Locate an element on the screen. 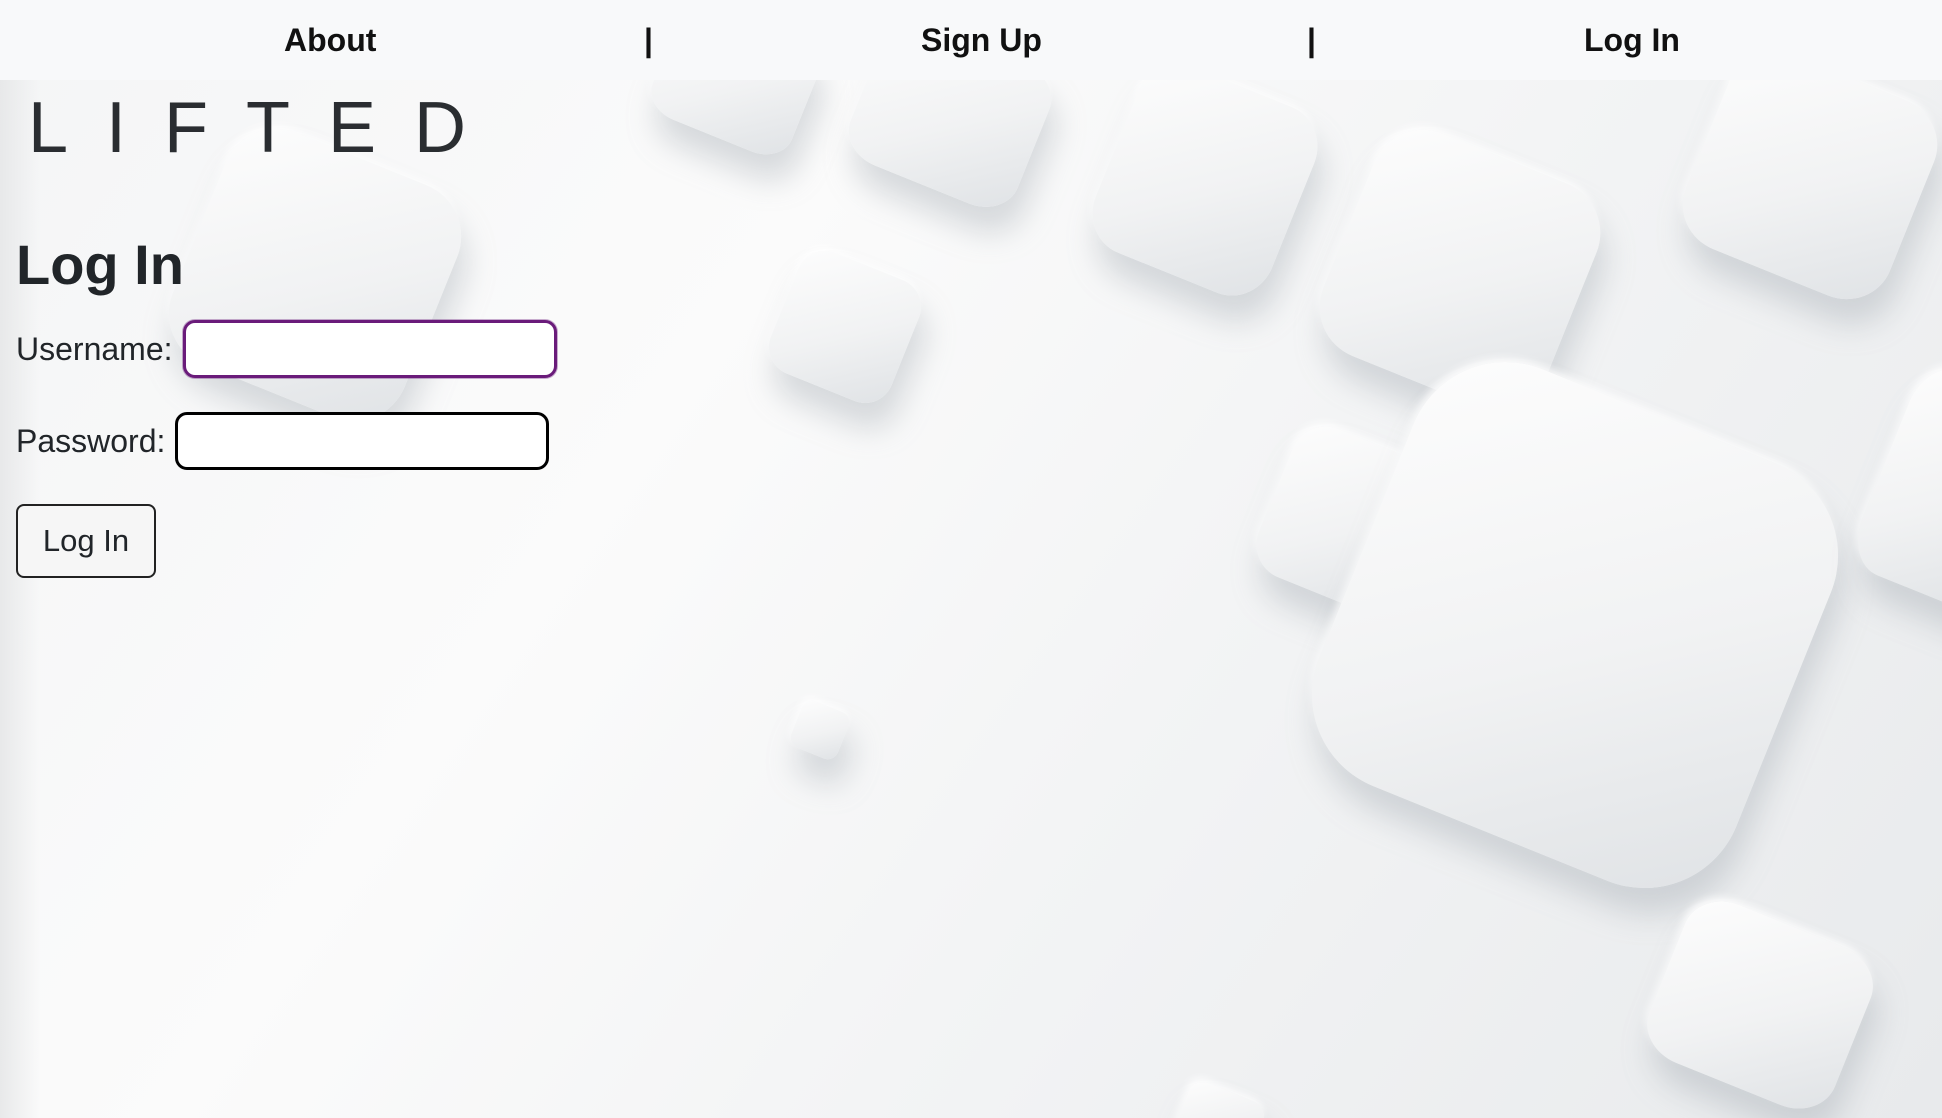  nav-link-about: About is located at coordinates (330, 40).